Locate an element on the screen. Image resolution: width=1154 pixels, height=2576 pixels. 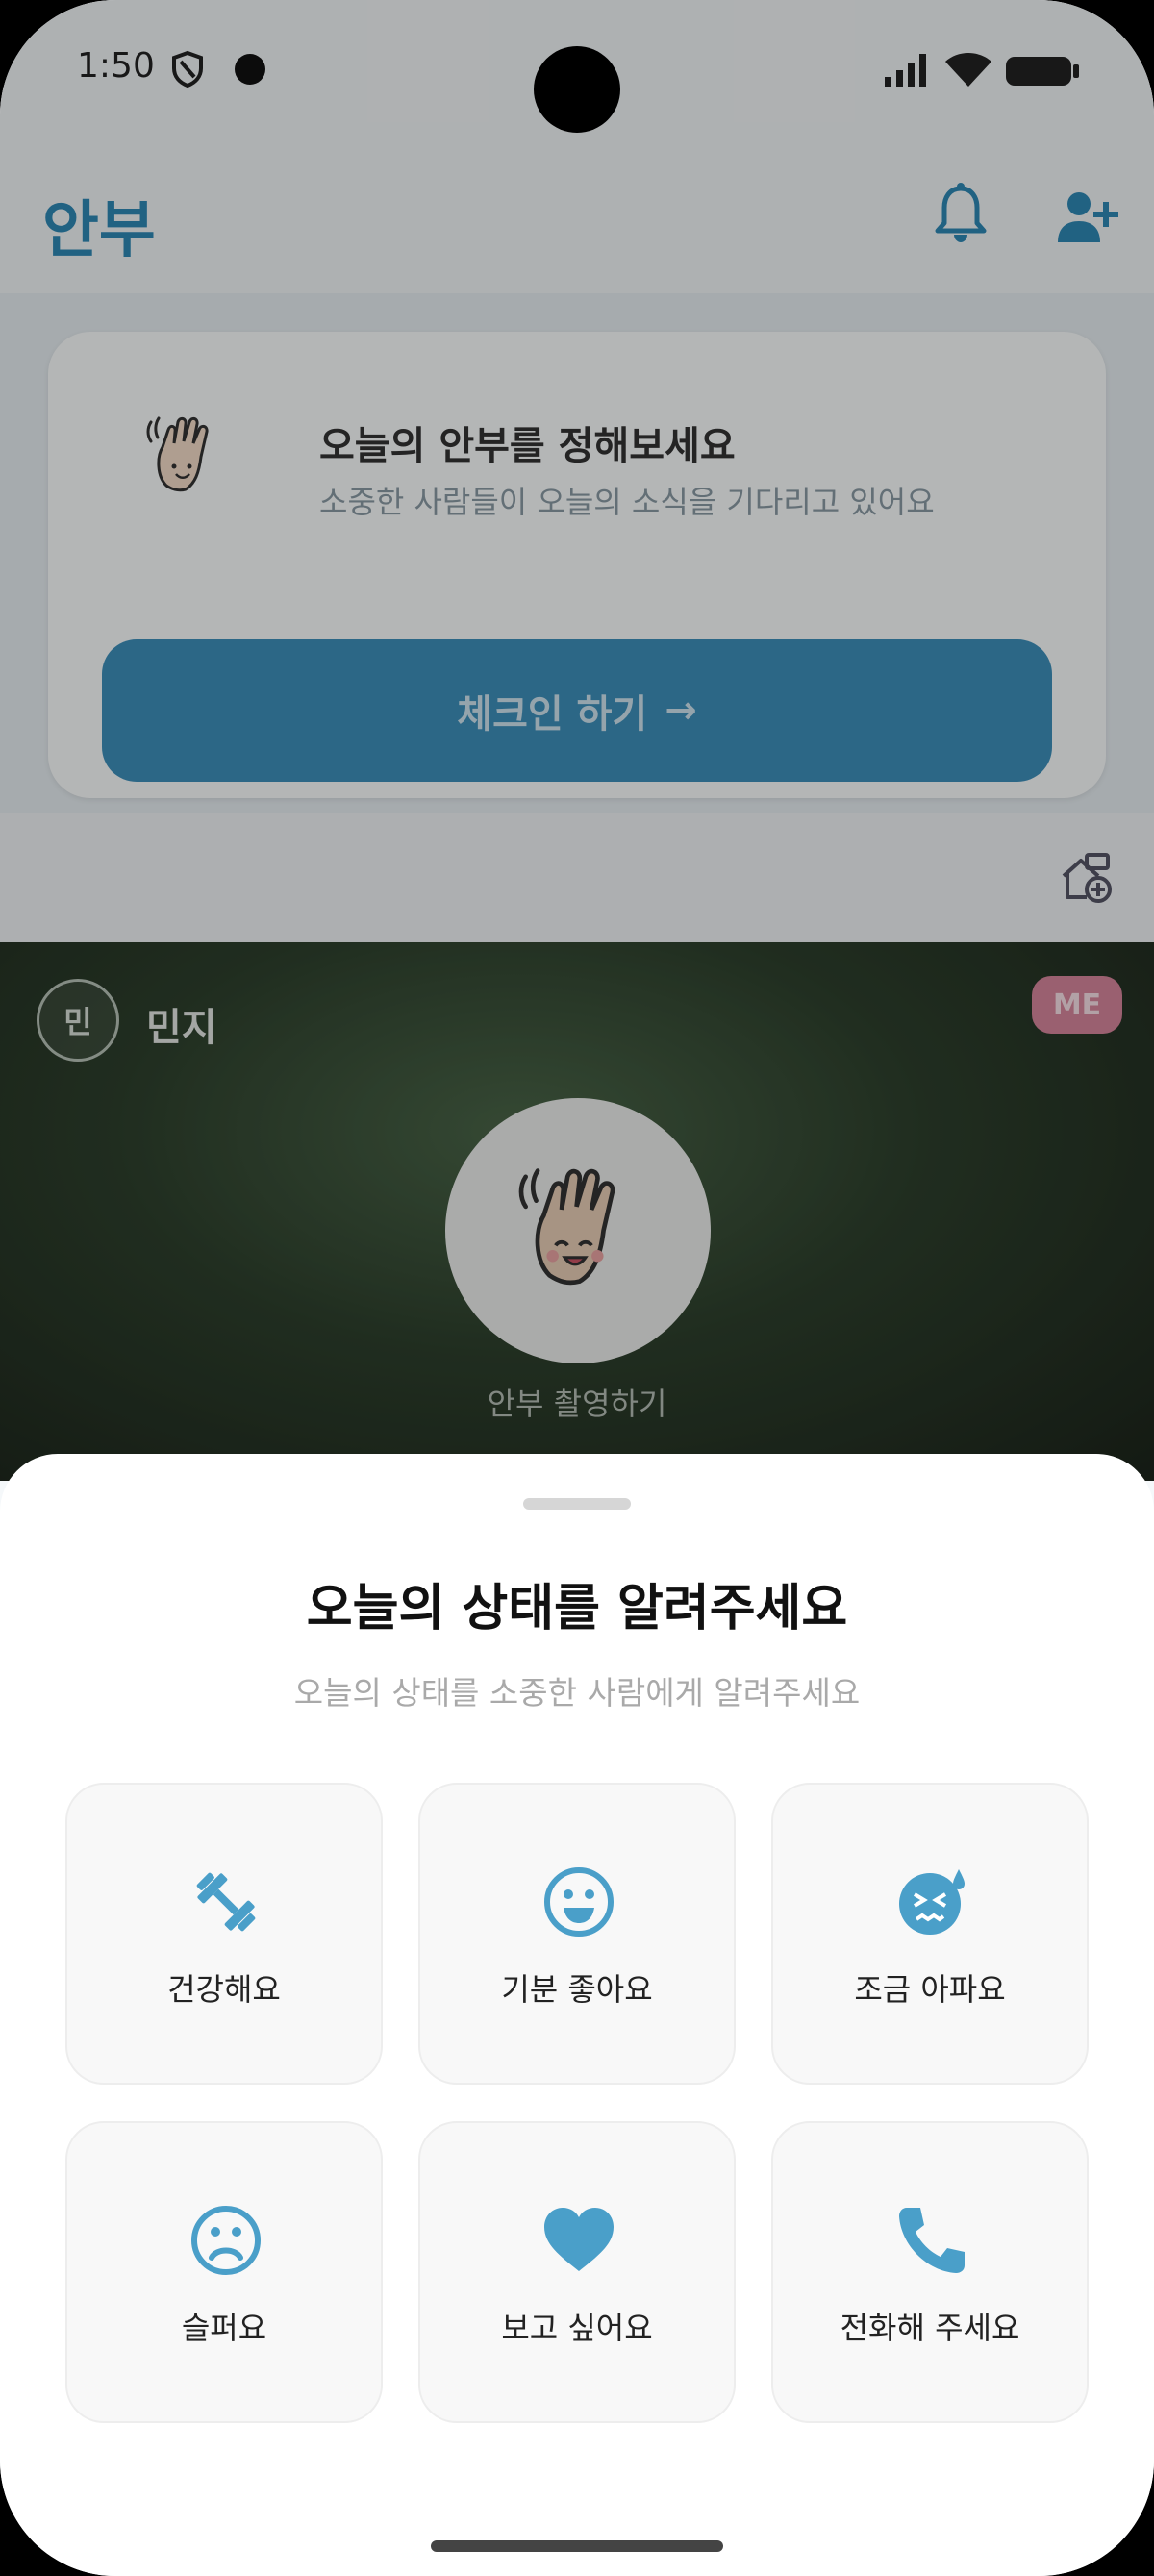
smile-icon is located at coordinates (579, 1902).